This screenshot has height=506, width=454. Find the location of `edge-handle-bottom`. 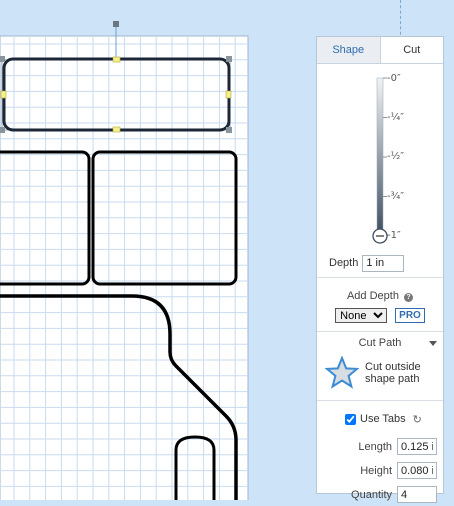

edge-handle-bottom is located at coordinates (116, 129).